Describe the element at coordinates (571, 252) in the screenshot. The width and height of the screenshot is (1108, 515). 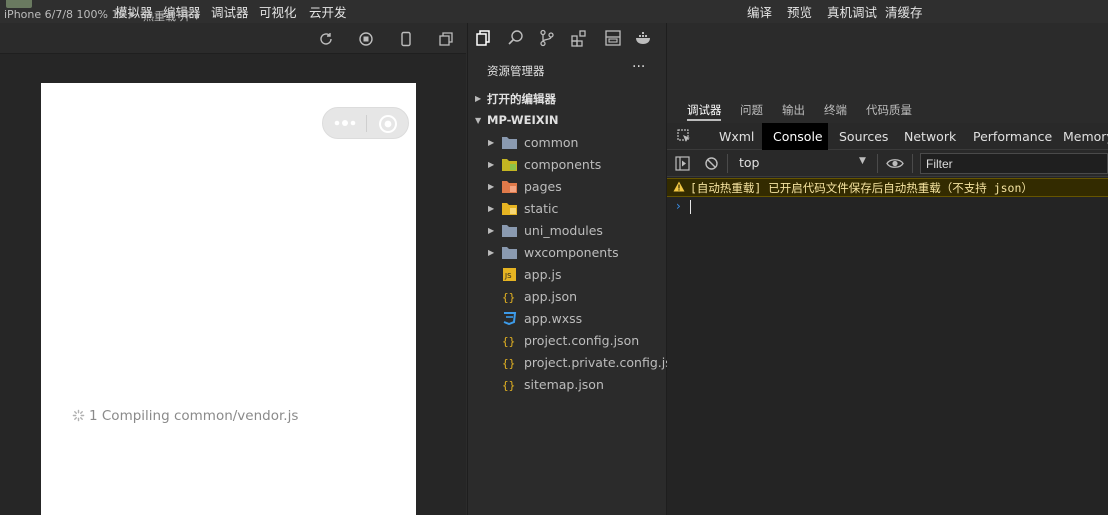
I see `tree-item-label: wxcomponents` at that location.